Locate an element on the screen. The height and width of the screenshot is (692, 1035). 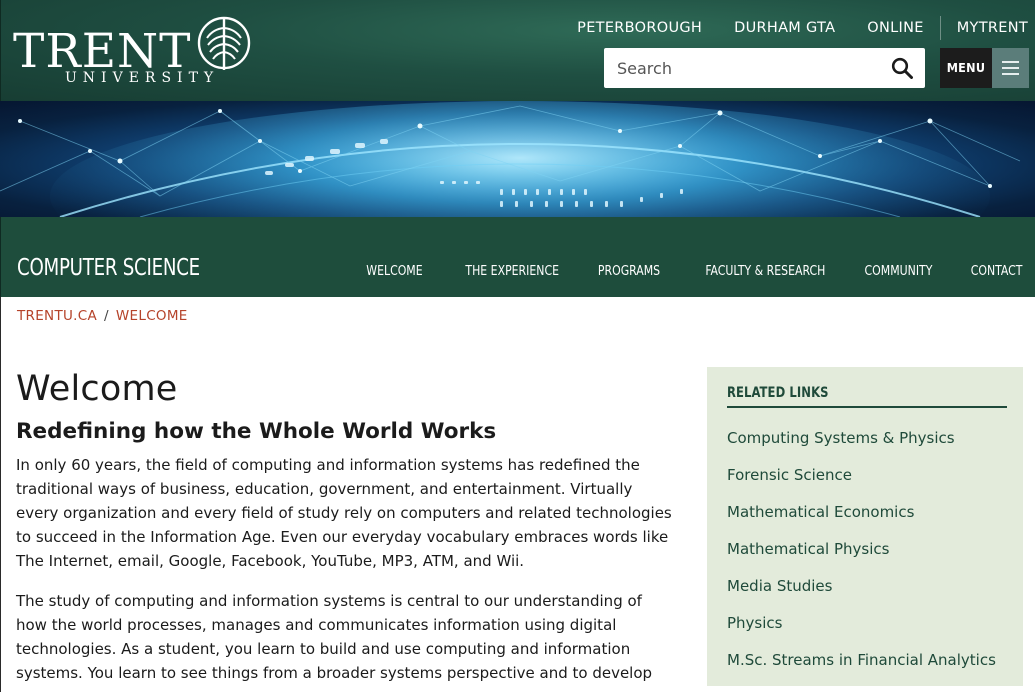
related-links-heading: RELATED LINKS is located at coordinates (867, 396).